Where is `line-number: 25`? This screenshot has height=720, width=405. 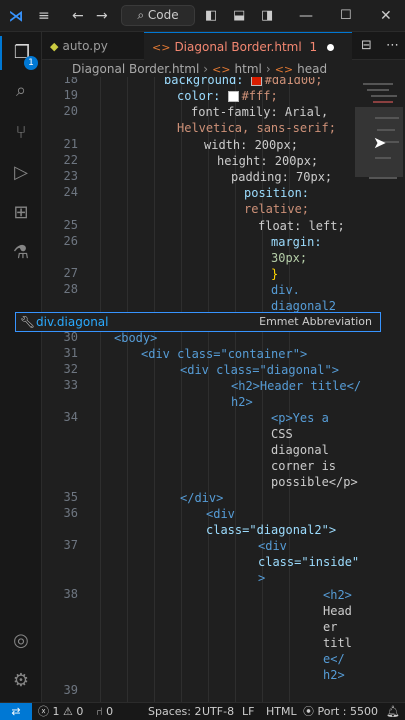 line-number: 25 is located at coordinates (70, 225).